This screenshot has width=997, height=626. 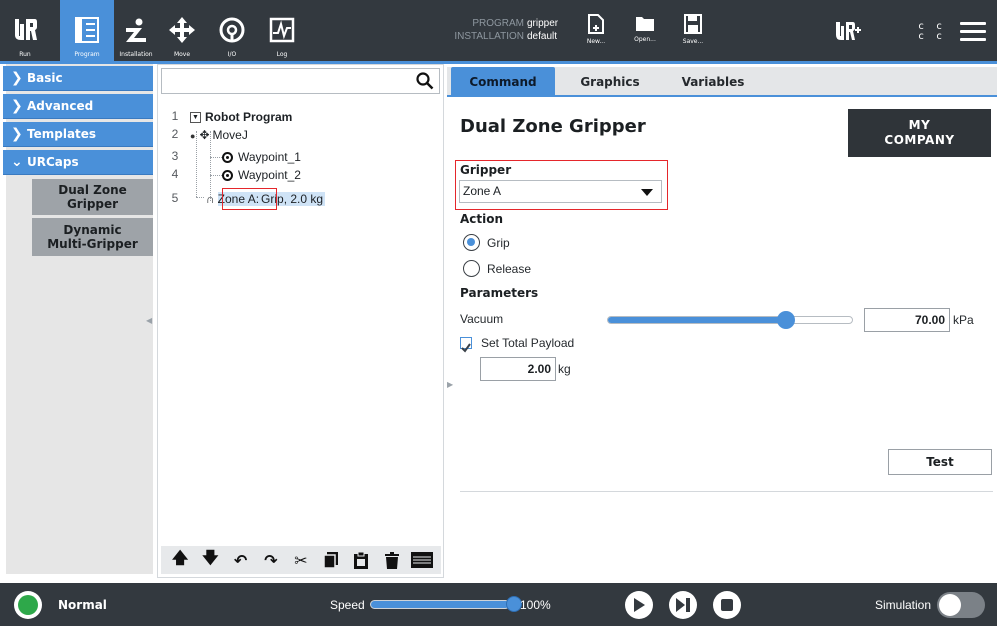 I want to click on chevron-down-icon: ⌄, so click(x=17, y=162).